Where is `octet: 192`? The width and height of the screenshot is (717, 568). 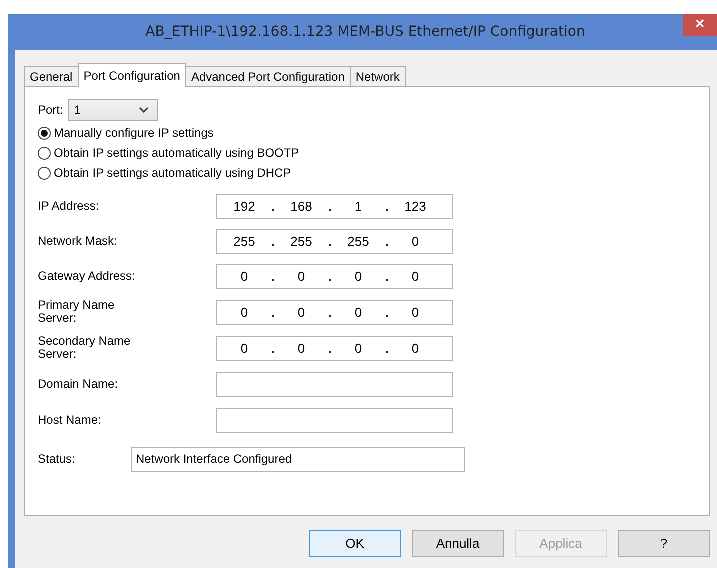 octet: 192 is located at coordinates (244, 206).